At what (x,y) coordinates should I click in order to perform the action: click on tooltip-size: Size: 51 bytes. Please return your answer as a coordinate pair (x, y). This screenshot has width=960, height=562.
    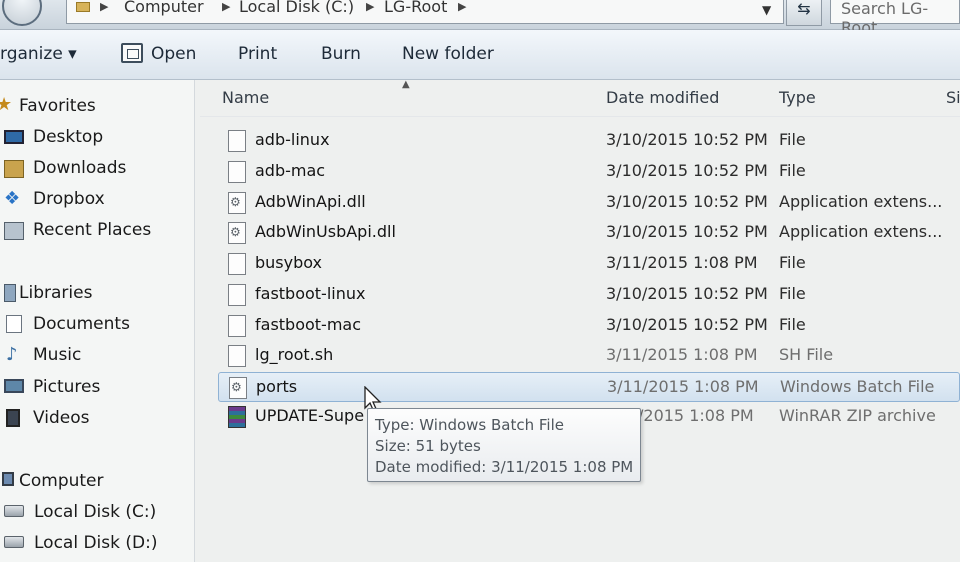
    Looking at the image, I should click on (428, 446).